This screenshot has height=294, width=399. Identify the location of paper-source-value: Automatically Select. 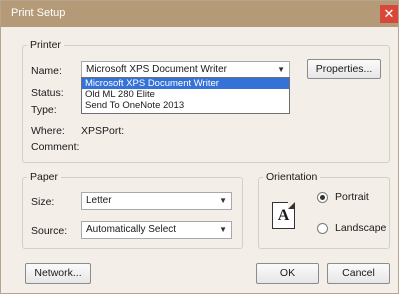
(131, 229).